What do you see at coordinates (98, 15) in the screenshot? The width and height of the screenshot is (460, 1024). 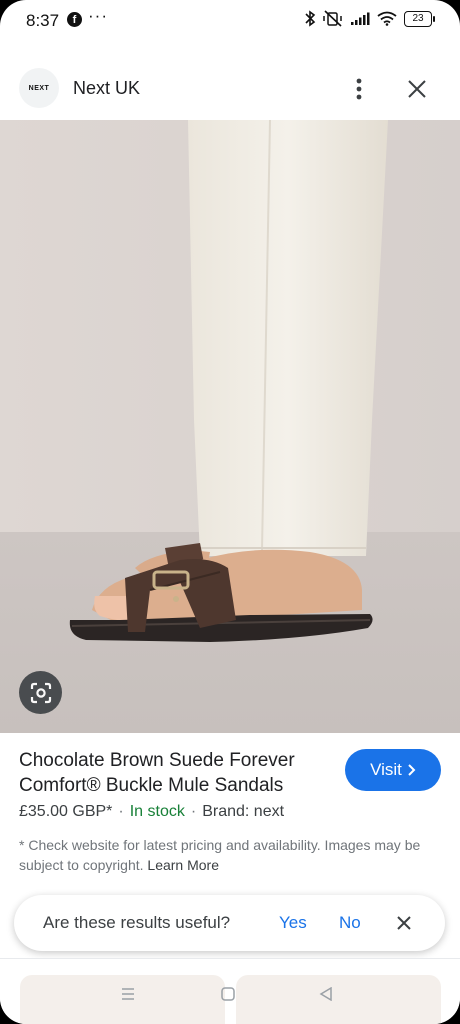 I see `more-notifications-icon: ···` at bounding box center [98, 15].